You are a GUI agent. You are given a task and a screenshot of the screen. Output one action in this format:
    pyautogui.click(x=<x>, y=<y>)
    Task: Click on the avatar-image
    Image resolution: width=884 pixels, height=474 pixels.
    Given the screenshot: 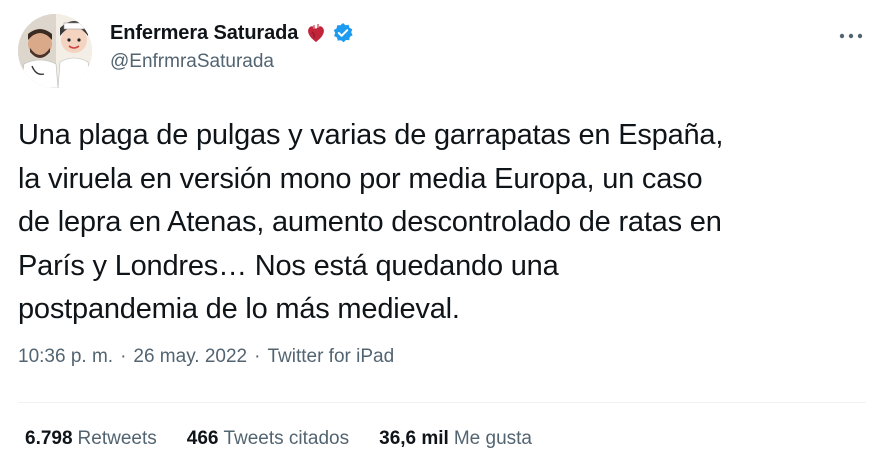 What is the action you would take?
    pyautogui.click(x=55, y=51)
    